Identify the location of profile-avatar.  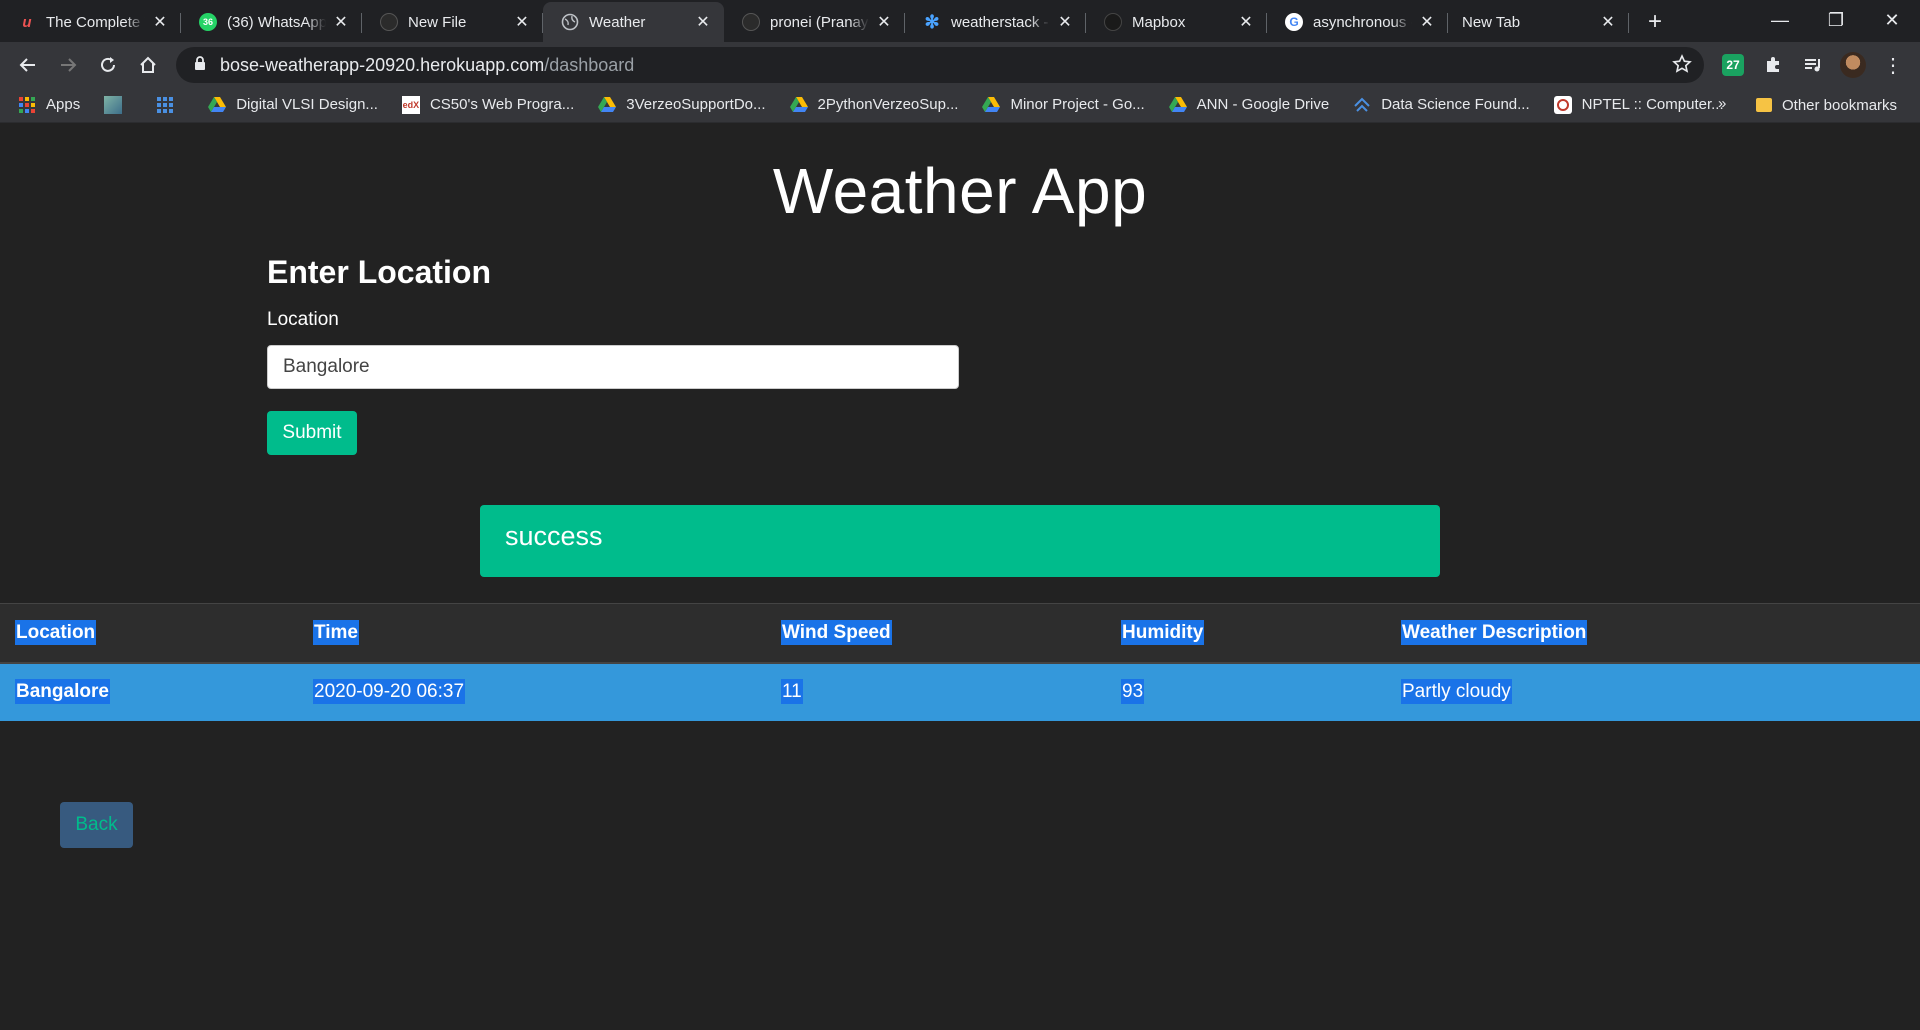
(1853, 65).